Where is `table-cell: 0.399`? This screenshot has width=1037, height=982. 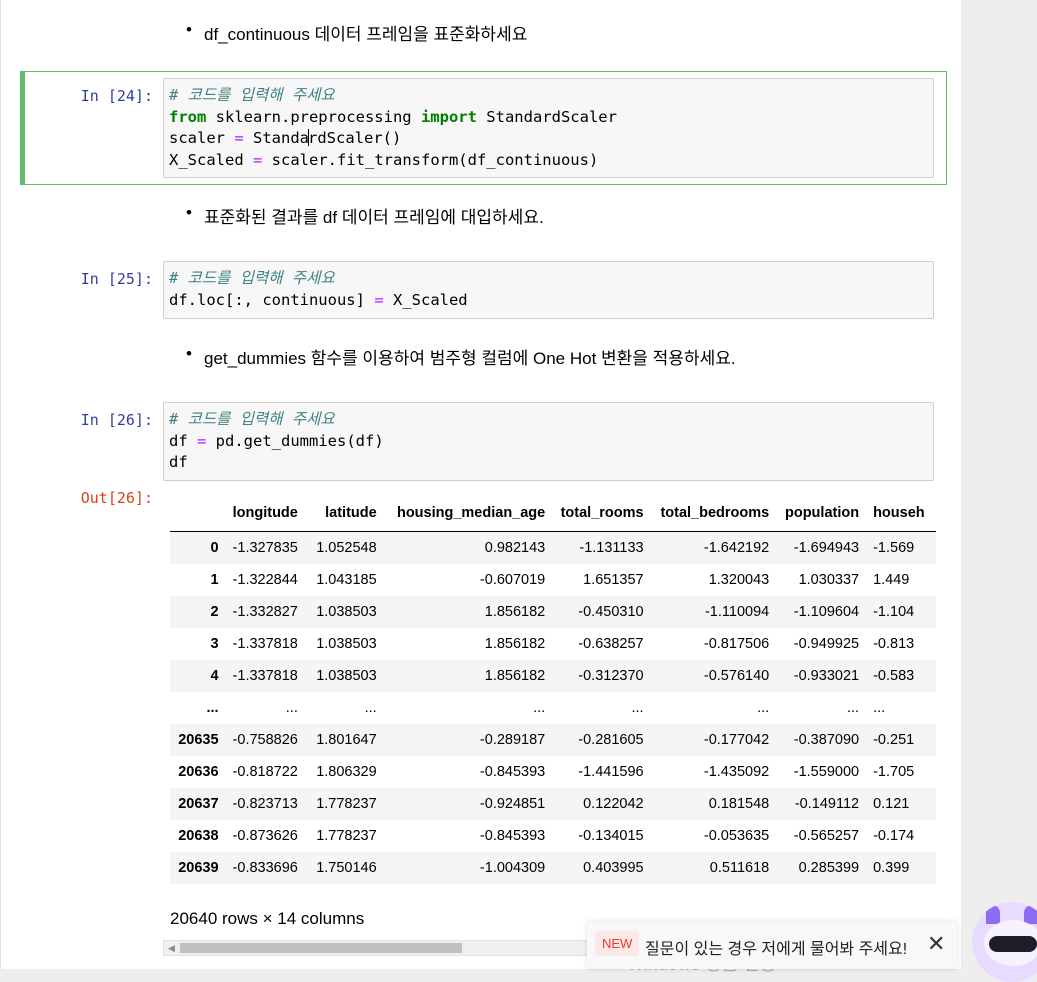 table-cell: 0.399 is located at coordinates (891, 868).